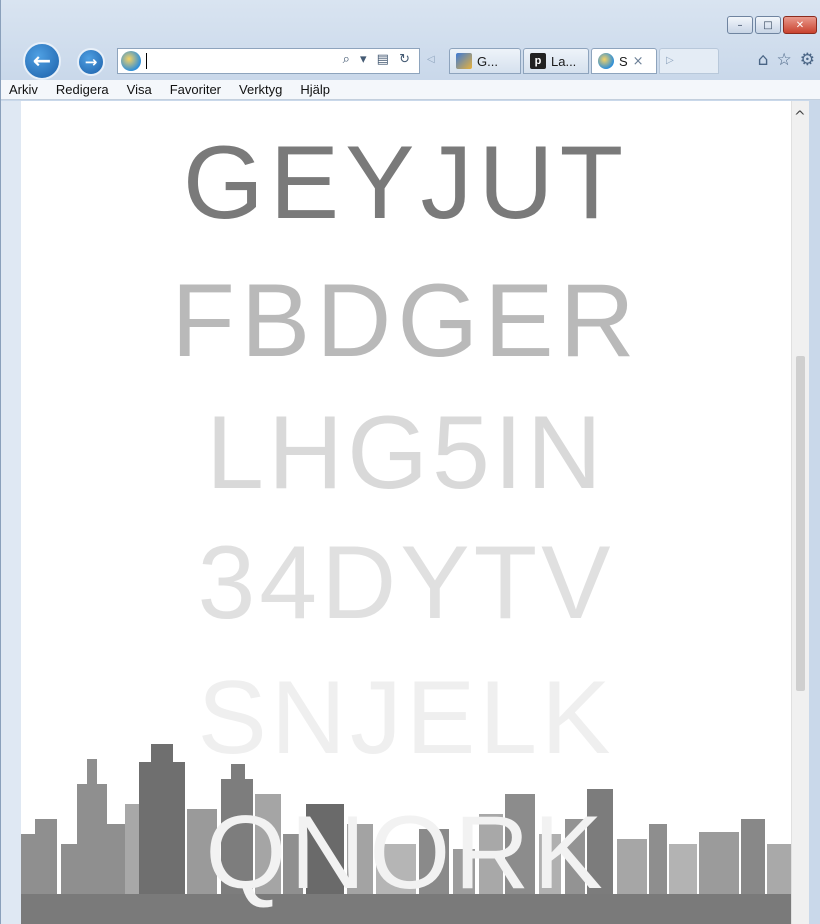 The height and width of the screenshot is (924, 820). I want to click on back-button: ←, so click(42, 61).